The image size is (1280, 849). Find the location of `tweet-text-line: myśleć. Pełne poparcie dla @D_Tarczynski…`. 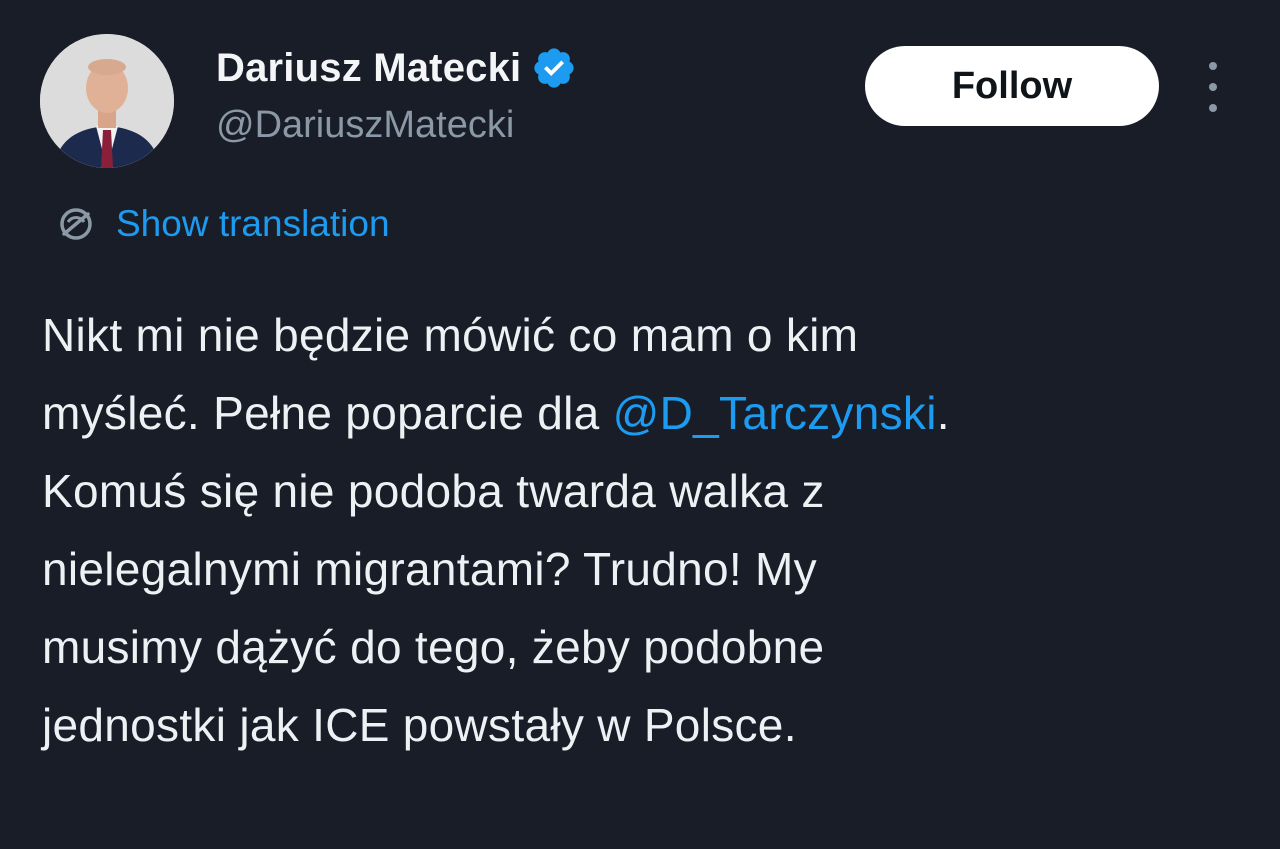

tweet-text-line: myśleć. Pełne poparcie dla @D_Tarczynski… is located at coordinates (642, 413).